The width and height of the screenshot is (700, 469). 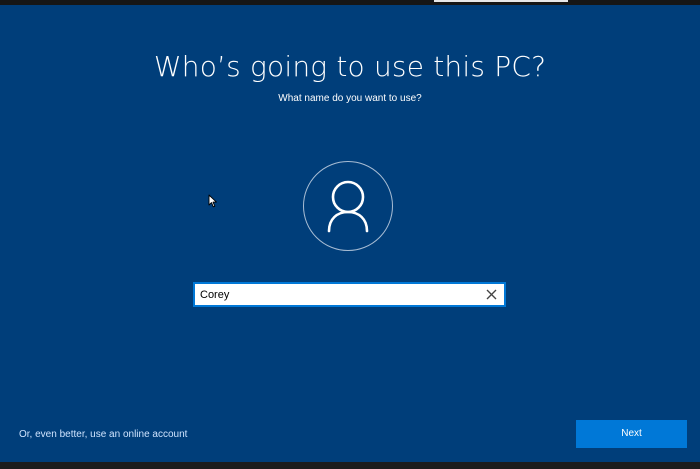 What do you see at coordinates (501, 1) in the screenshot?
I see `top-progress-indicator` at bounding box center [501, 1].